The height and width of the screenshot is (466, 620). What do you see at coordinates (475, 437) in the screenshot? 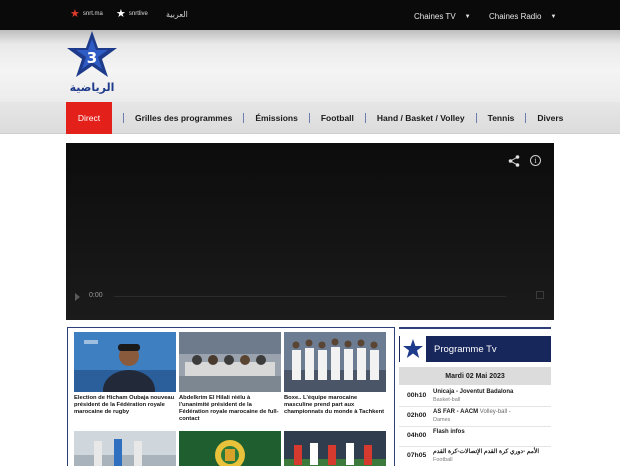
I see `programme-row: 04h00 Flash infos` at bounding box center [475, 437].